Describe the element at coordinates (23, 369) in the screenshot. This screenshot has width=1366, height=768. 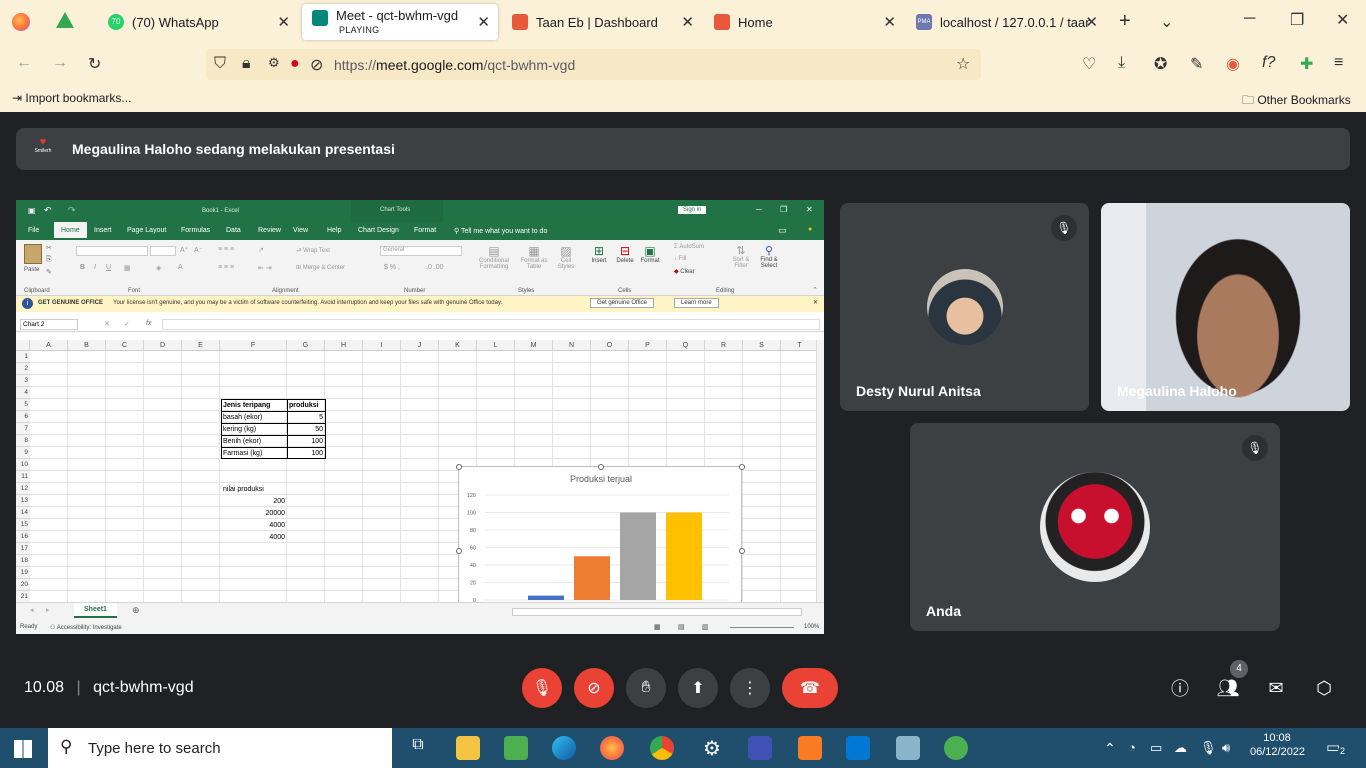
I see `row-header: 2` at that location.